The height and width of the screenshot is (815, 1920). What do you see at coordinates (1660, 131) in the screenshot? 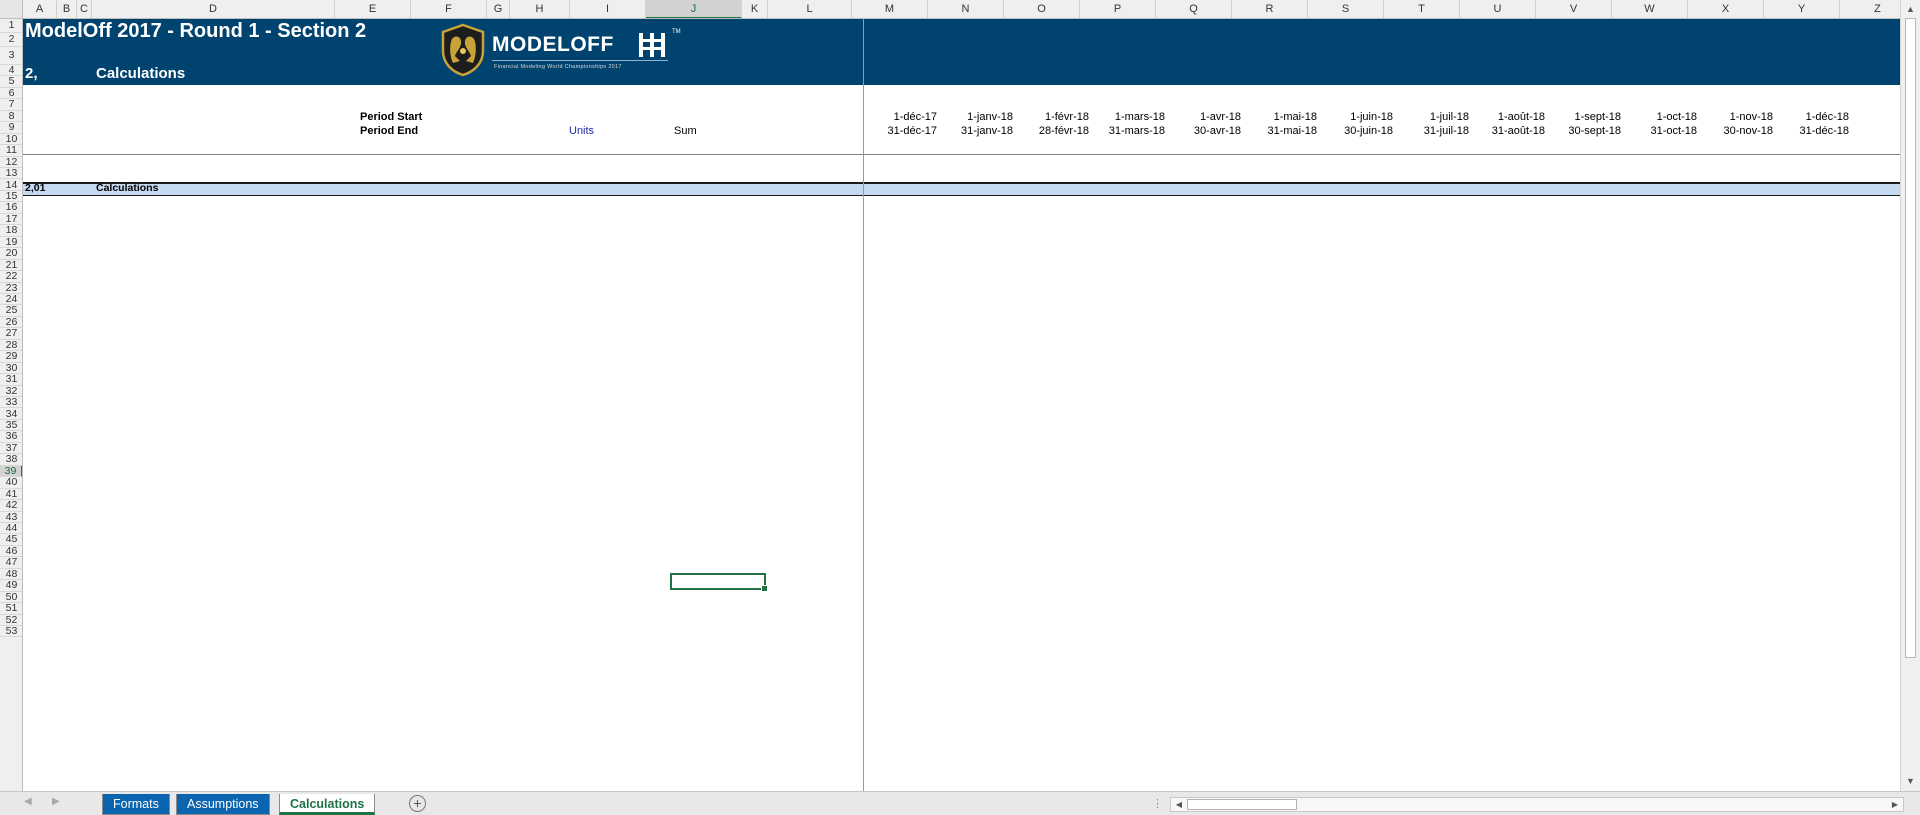
I see `period-end-cell: 31-oct-18` at bounding box center [1660, 131].